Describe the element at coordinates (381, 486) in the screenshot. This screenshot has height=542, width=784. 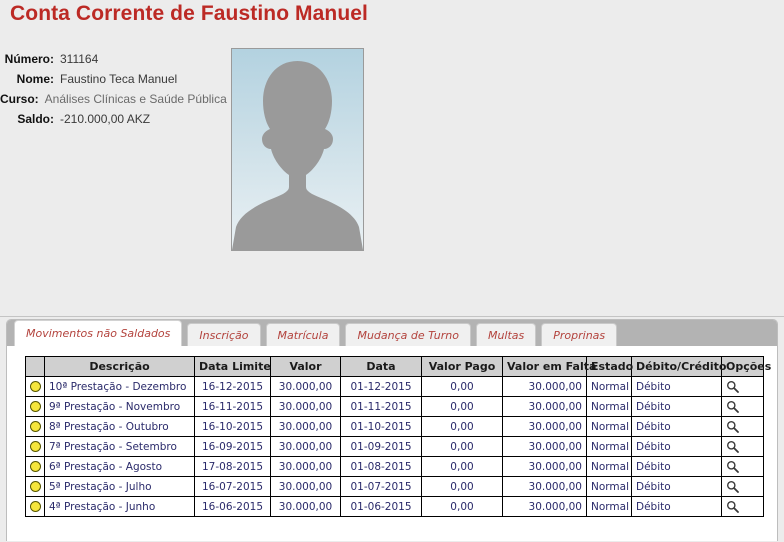
I see `cell-data: 01-07-2015` at that location.